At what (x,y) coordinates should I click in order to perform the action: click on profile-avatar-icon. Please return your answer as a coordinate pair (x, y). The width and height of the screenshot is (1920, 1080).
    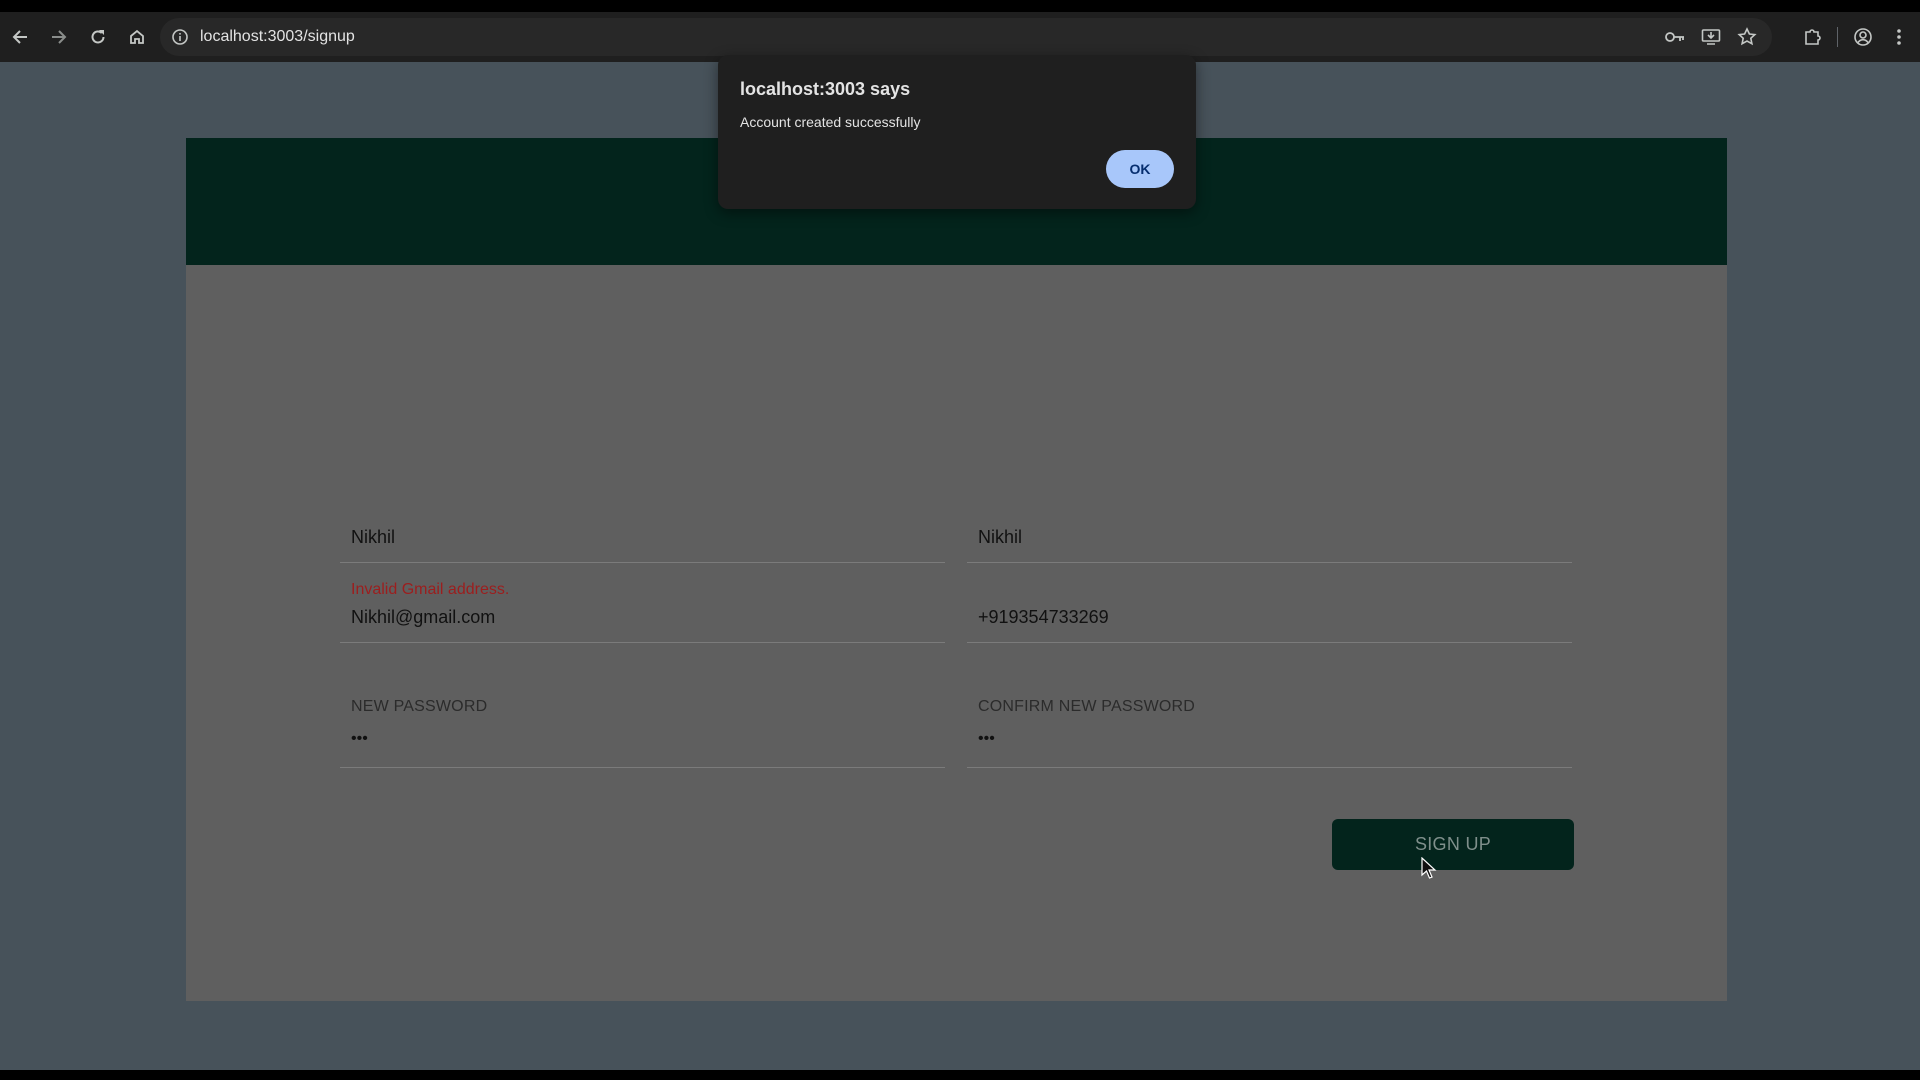
    Looking at the image, I should click on (1863, 37).